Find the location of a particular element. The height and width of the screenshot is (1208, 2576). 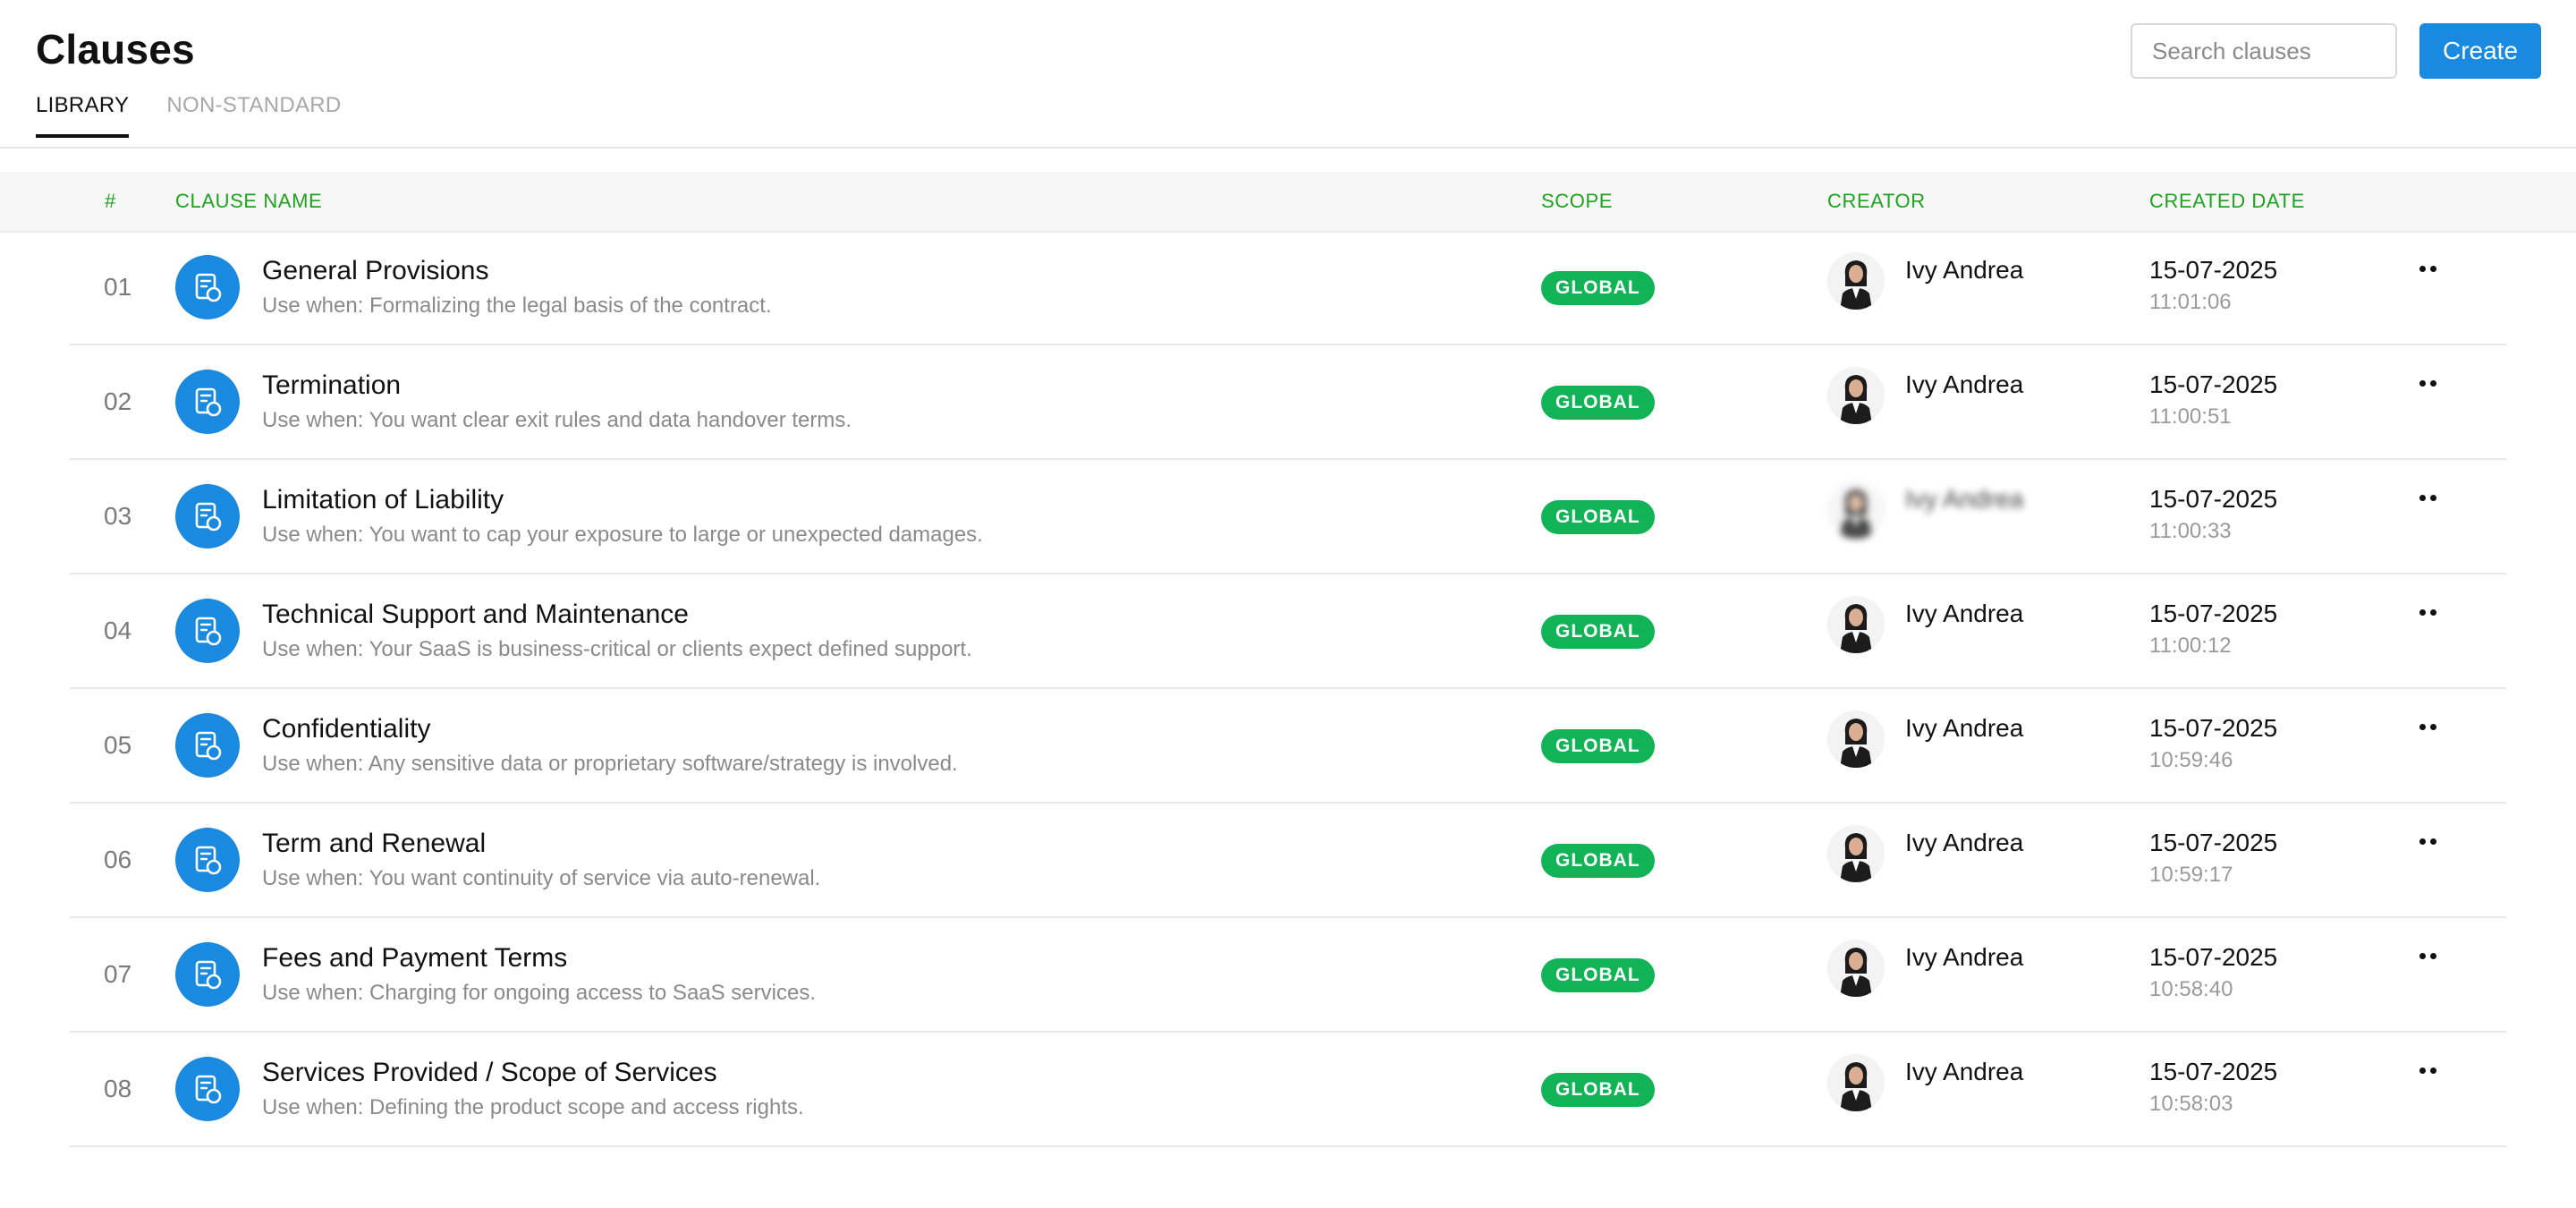

column-header-creator: CREATOR is located at coordinates (1876, 201).